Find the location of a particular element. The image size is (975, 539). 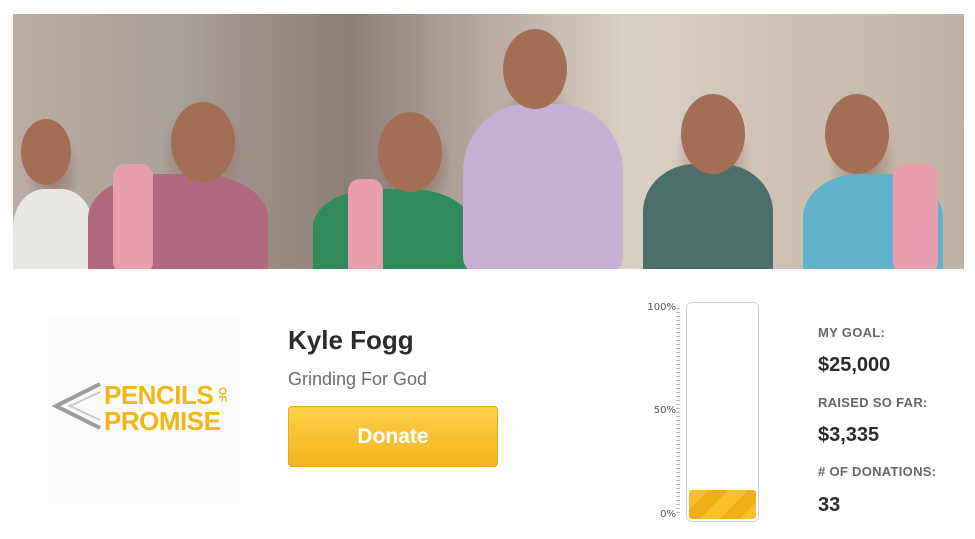

logo-word-pencils: PENCILS is located at coordinates (159, 395).